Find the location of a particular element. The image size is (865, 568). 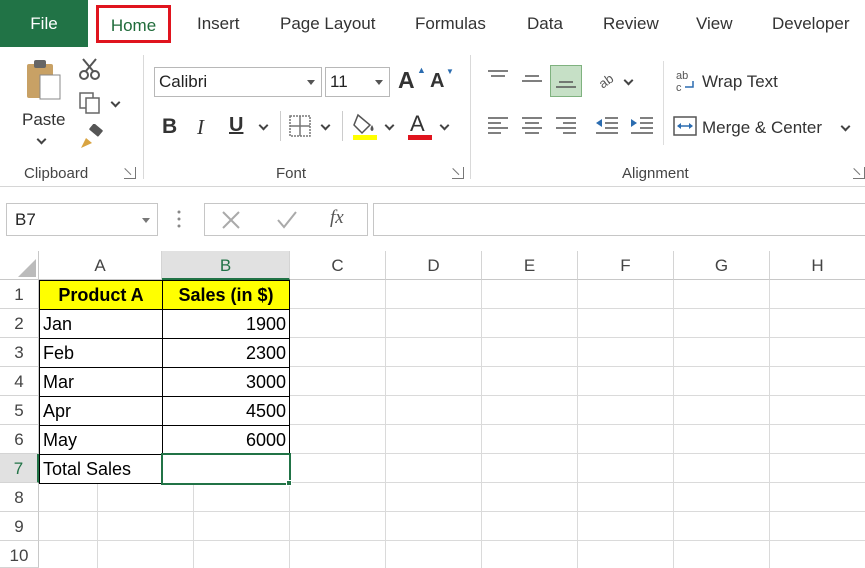

formula-input is located at coordinates (619, 219).